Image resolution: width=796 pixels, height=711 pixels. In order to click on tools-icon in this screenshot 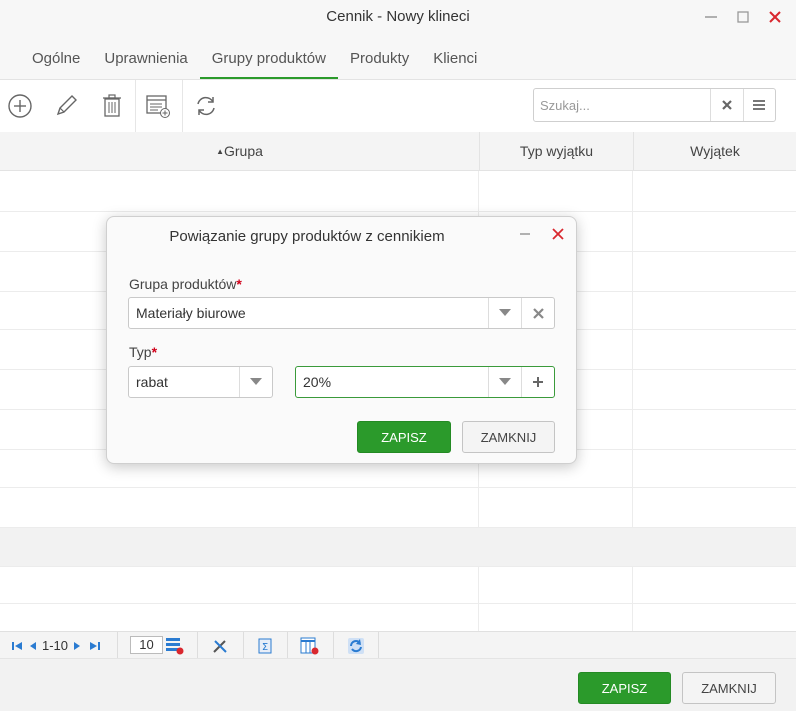, I will do `click(220, 646)`.